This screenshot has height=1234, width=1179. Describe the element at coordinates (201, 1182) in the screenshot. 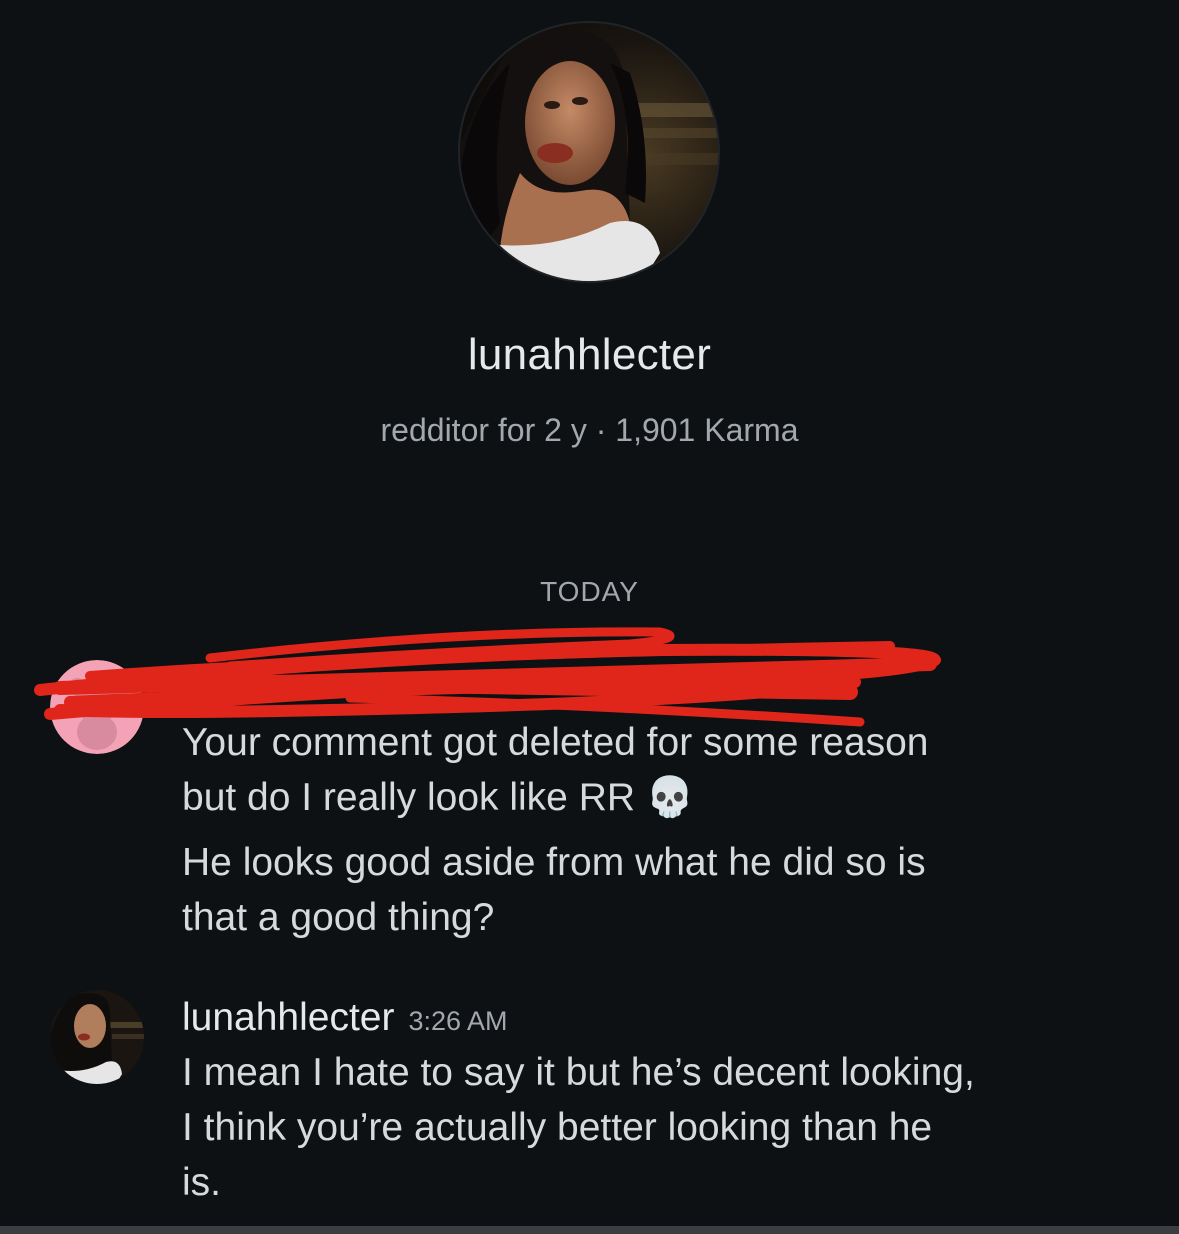

I see `message-line: is.` at that location.